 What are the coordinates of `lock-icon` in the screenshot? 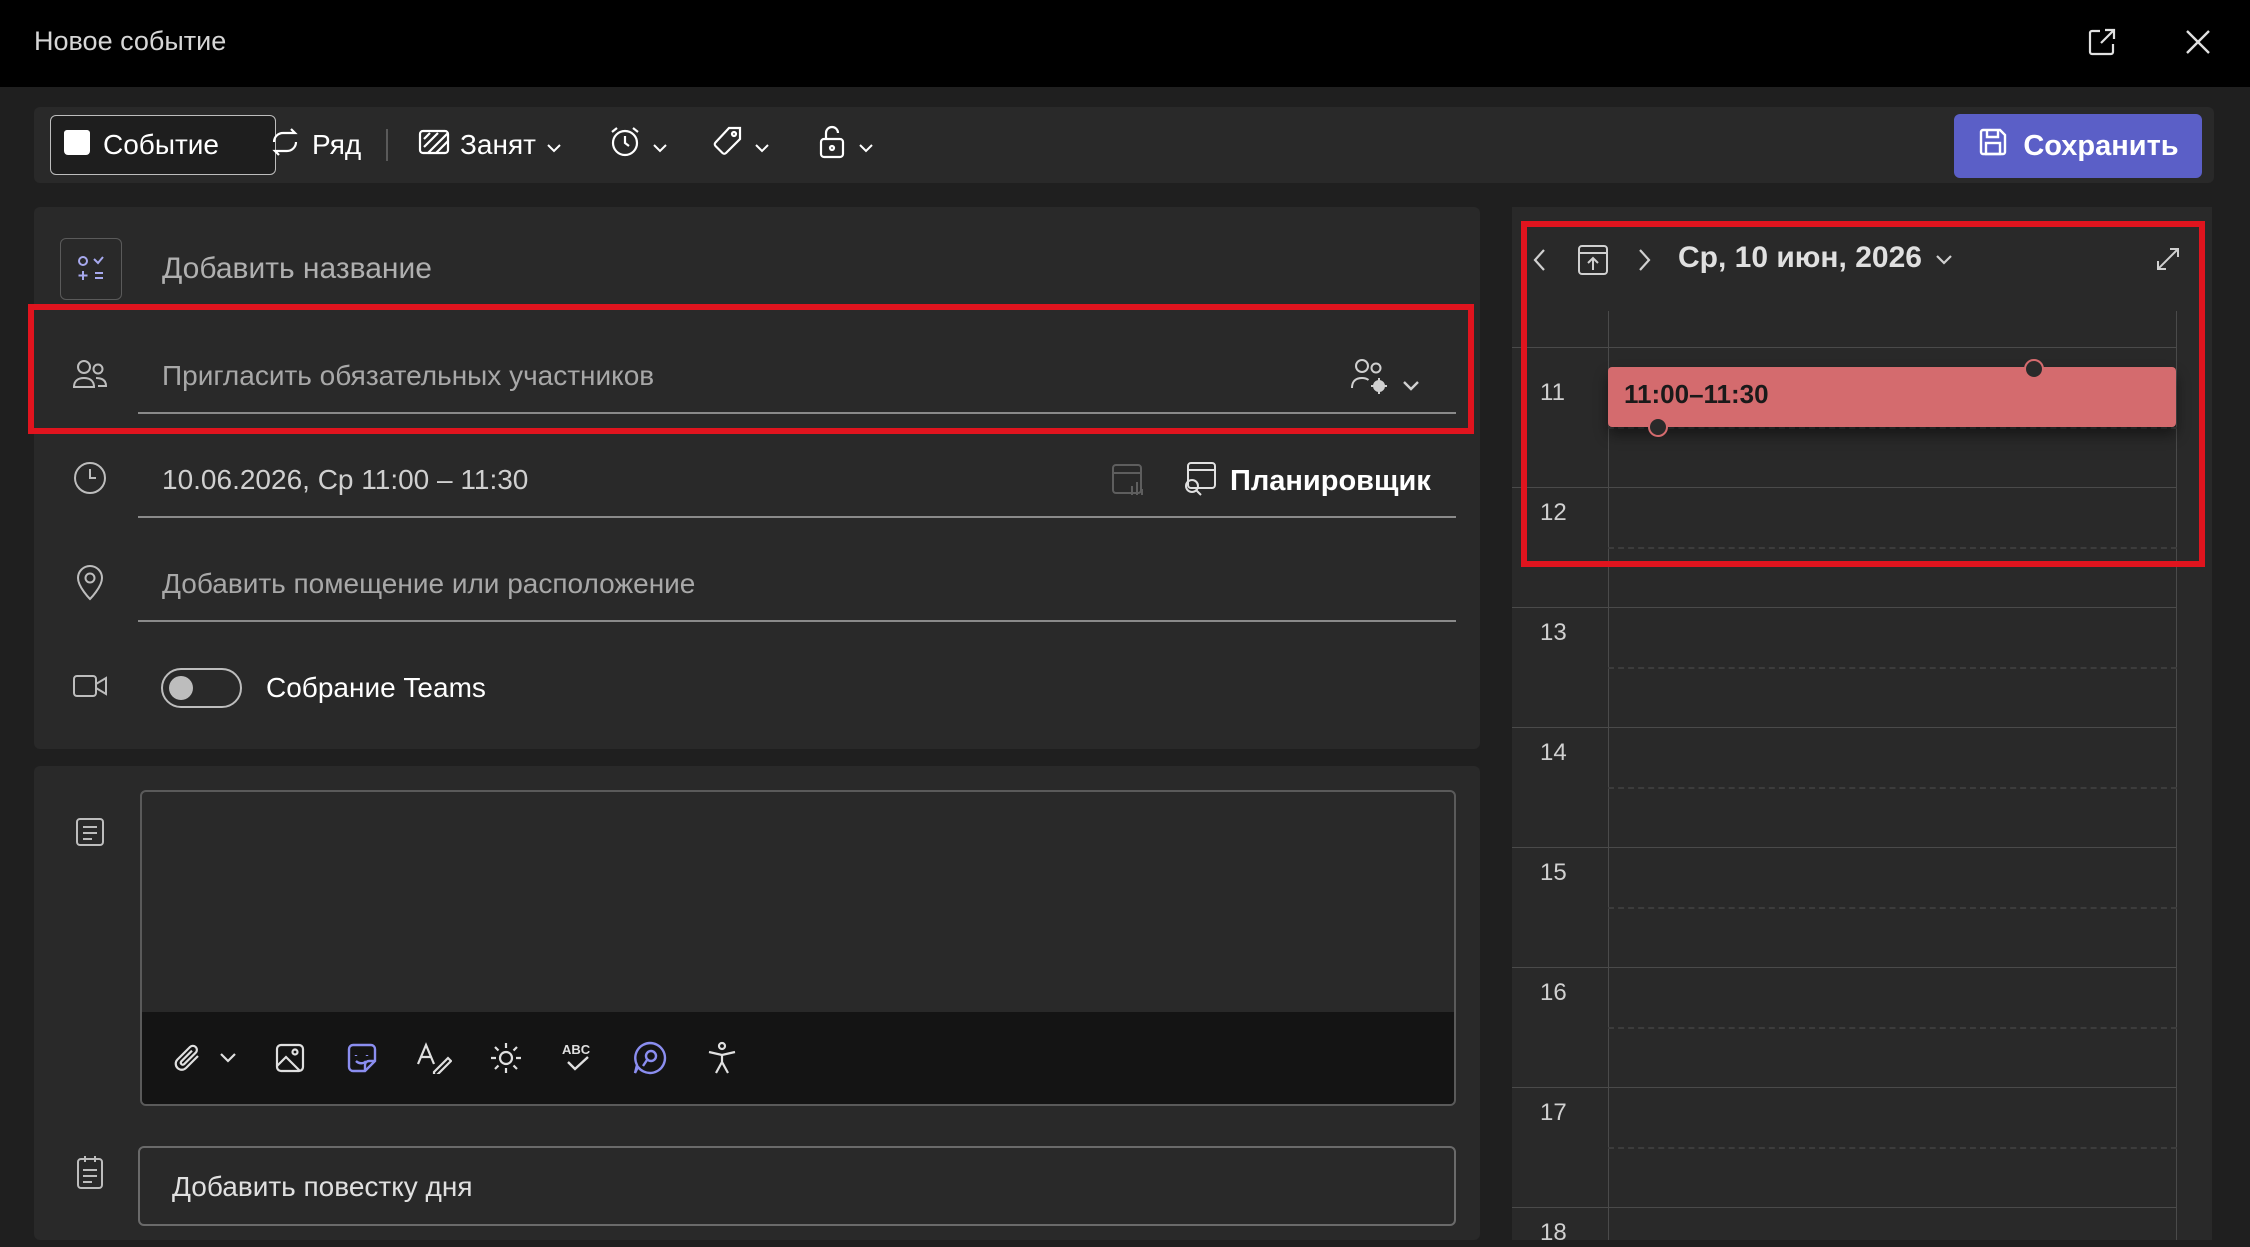 It's located at (832, 145).